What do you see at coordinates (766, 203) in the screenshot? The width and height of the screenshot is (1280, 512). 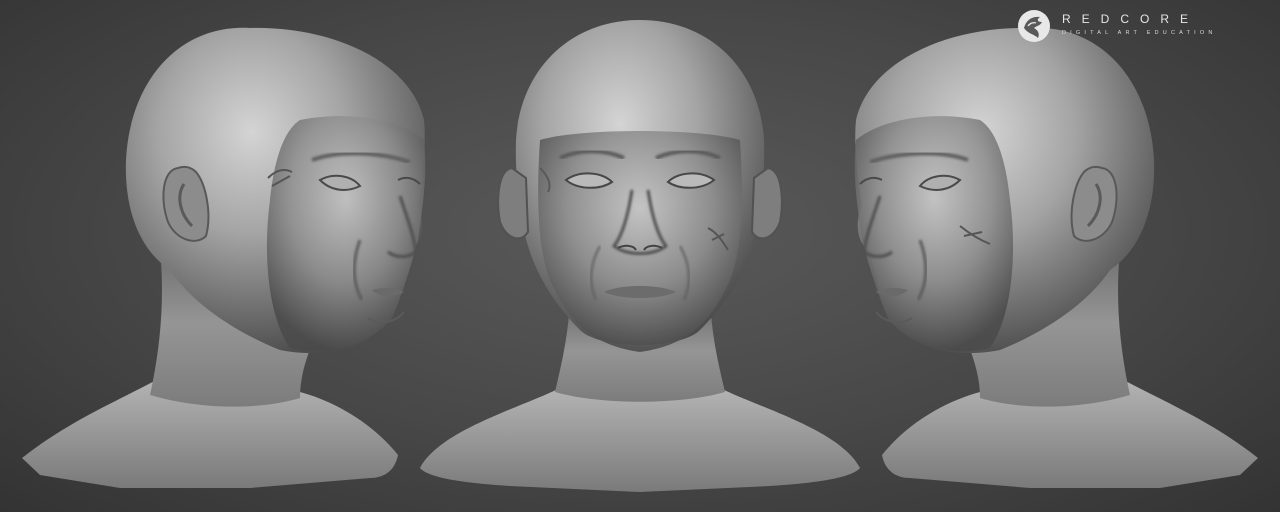 I see `ear-right` at bounding box center [766, 203].